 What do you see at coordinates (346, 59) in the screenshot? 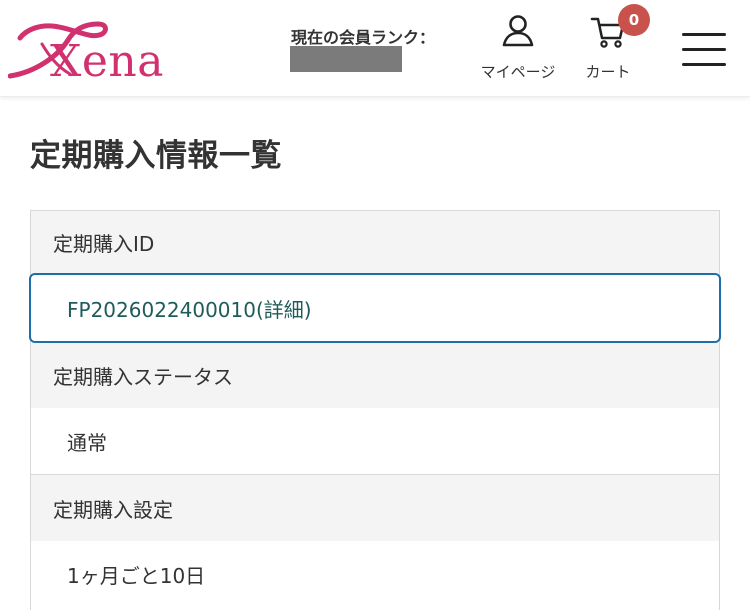
I see `member-rank-value-redacted` at bounding box center [346, 59].